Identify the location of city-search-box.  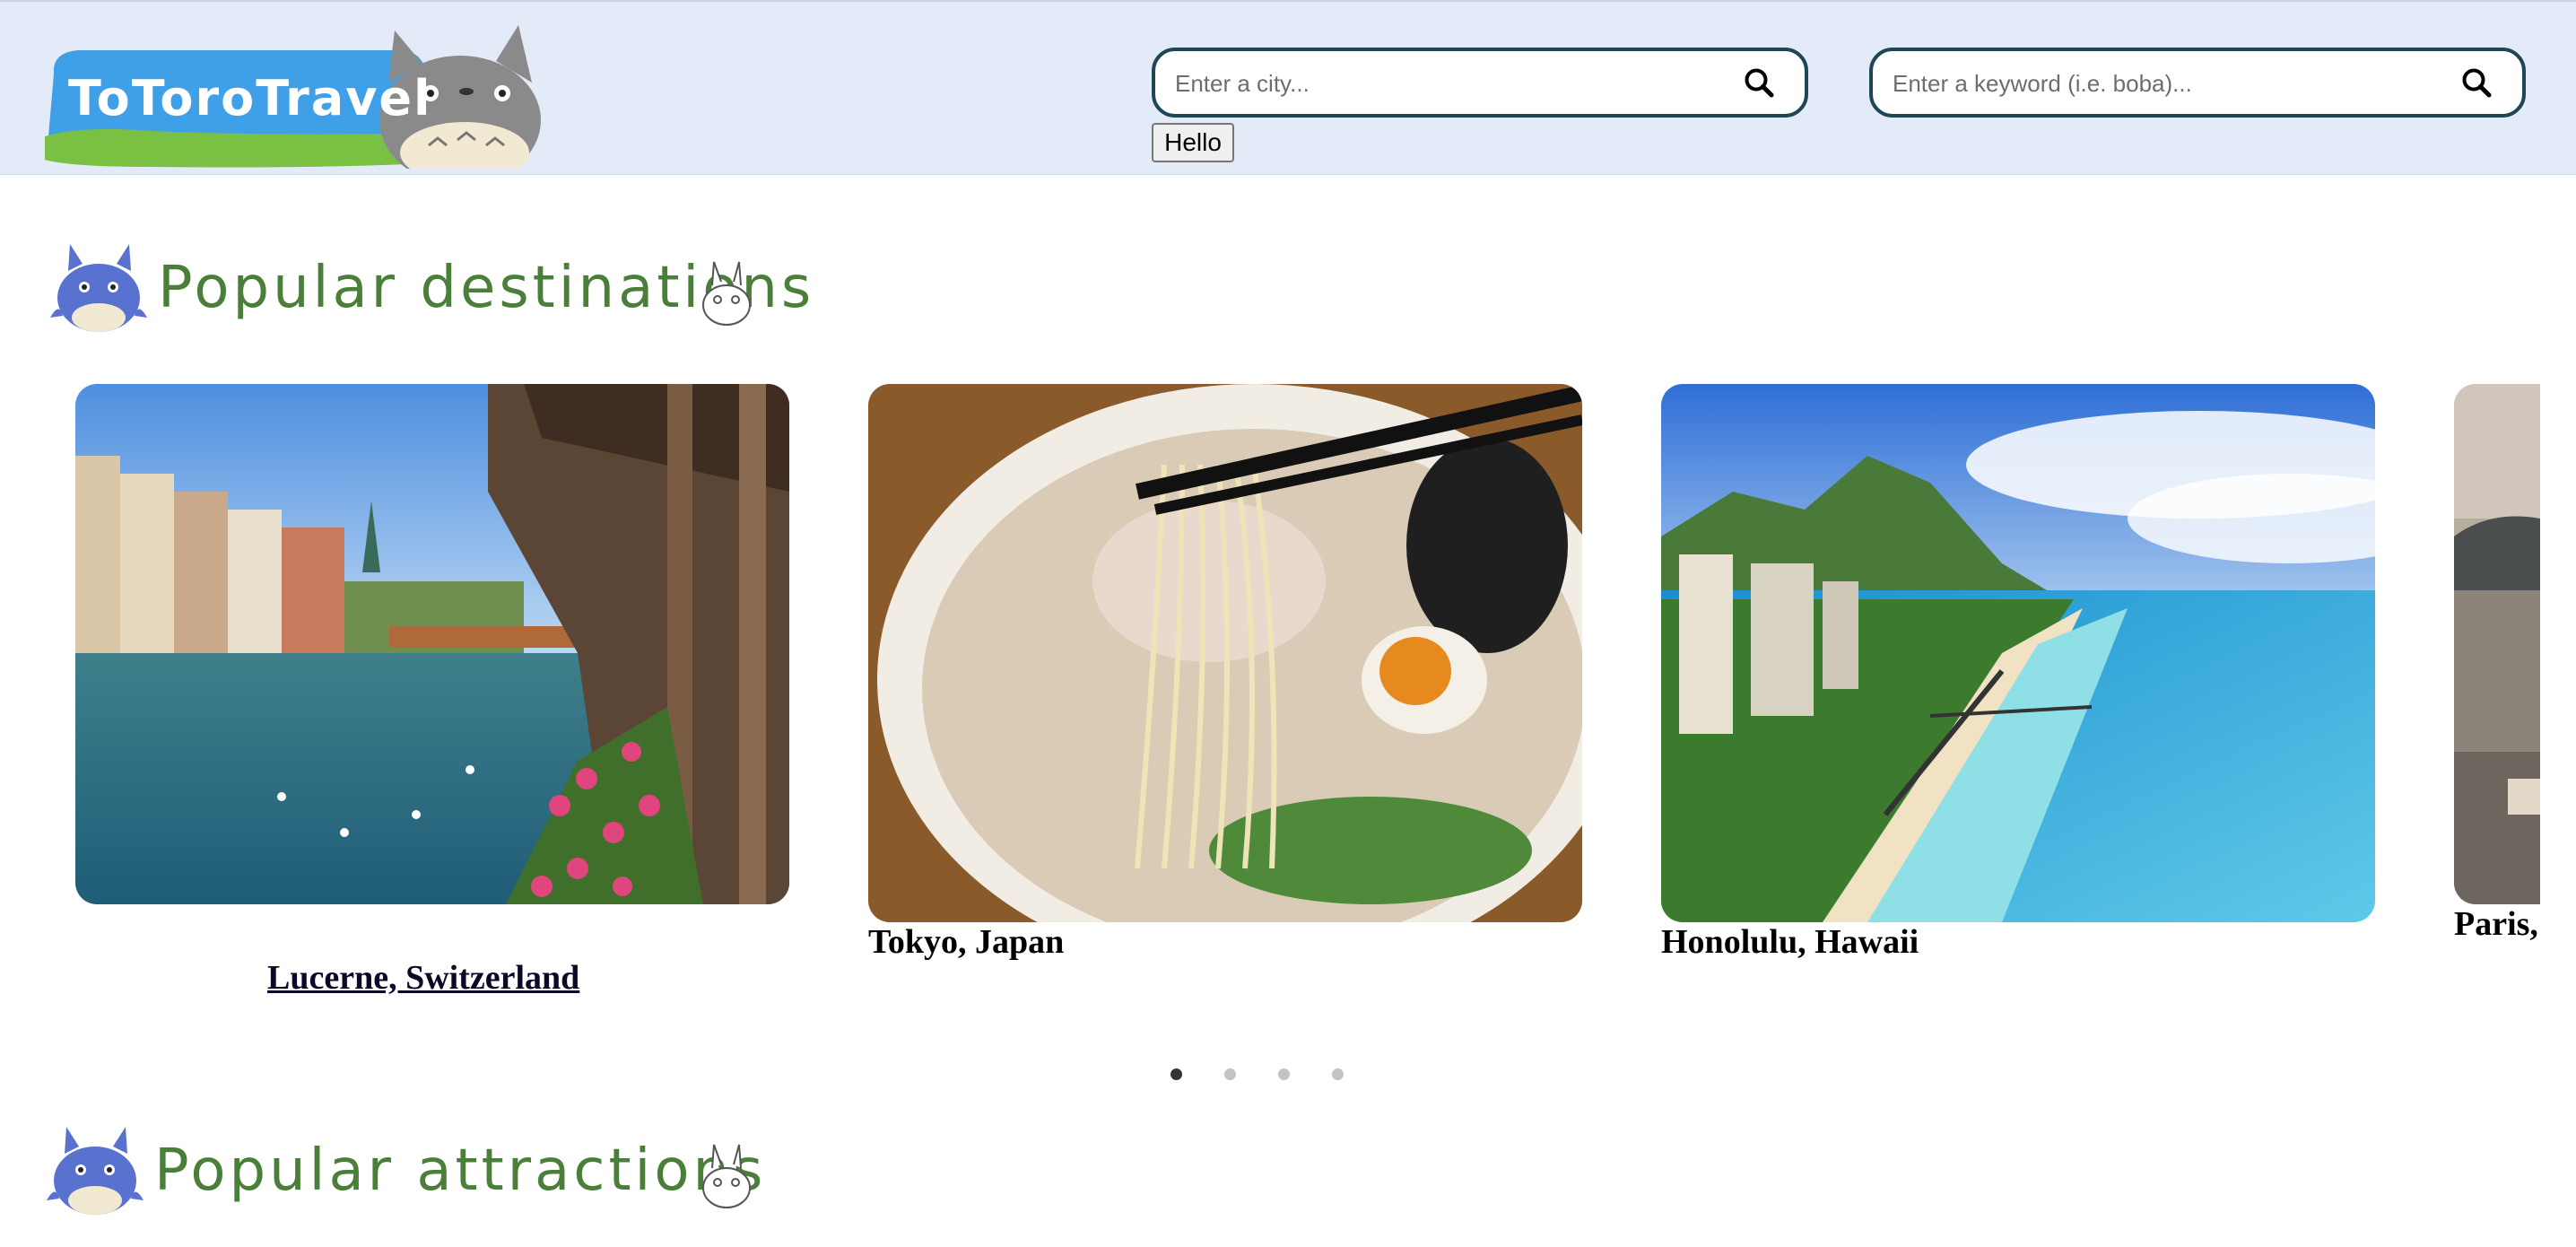
(1480, 83).